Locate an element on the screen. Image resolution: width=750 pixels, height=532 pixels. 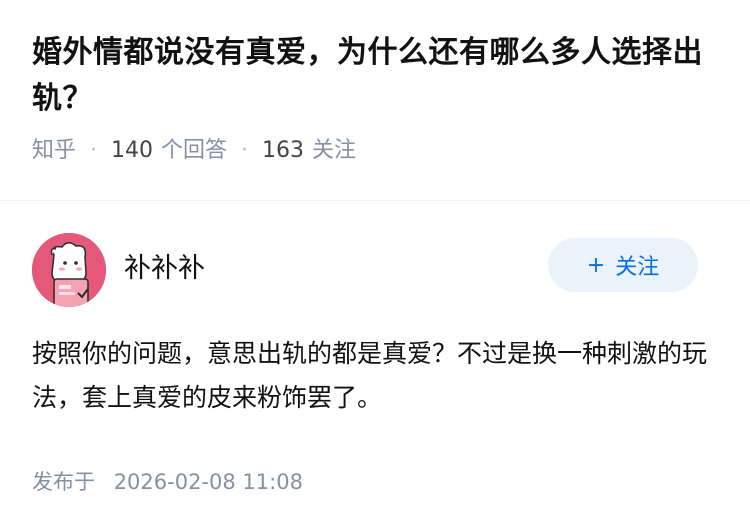
avatar is located at coordinates (69, 270).